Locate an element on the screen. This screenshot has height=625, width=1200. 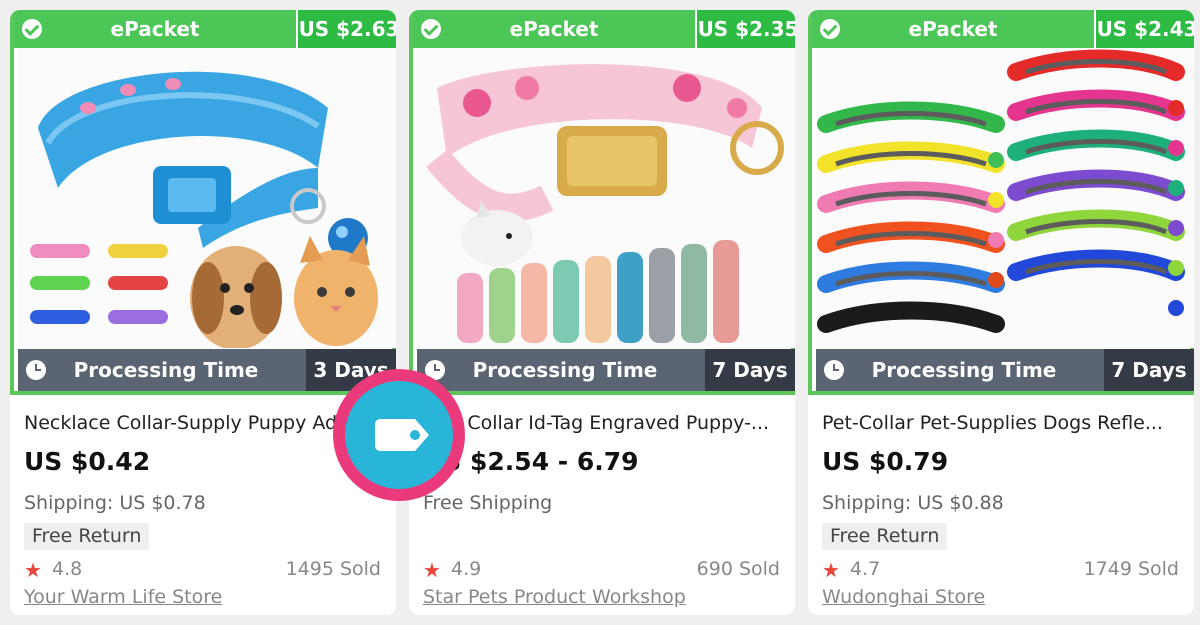
shipping-cost: Shipping: US $0.78 is located at coordinates (115, 503).